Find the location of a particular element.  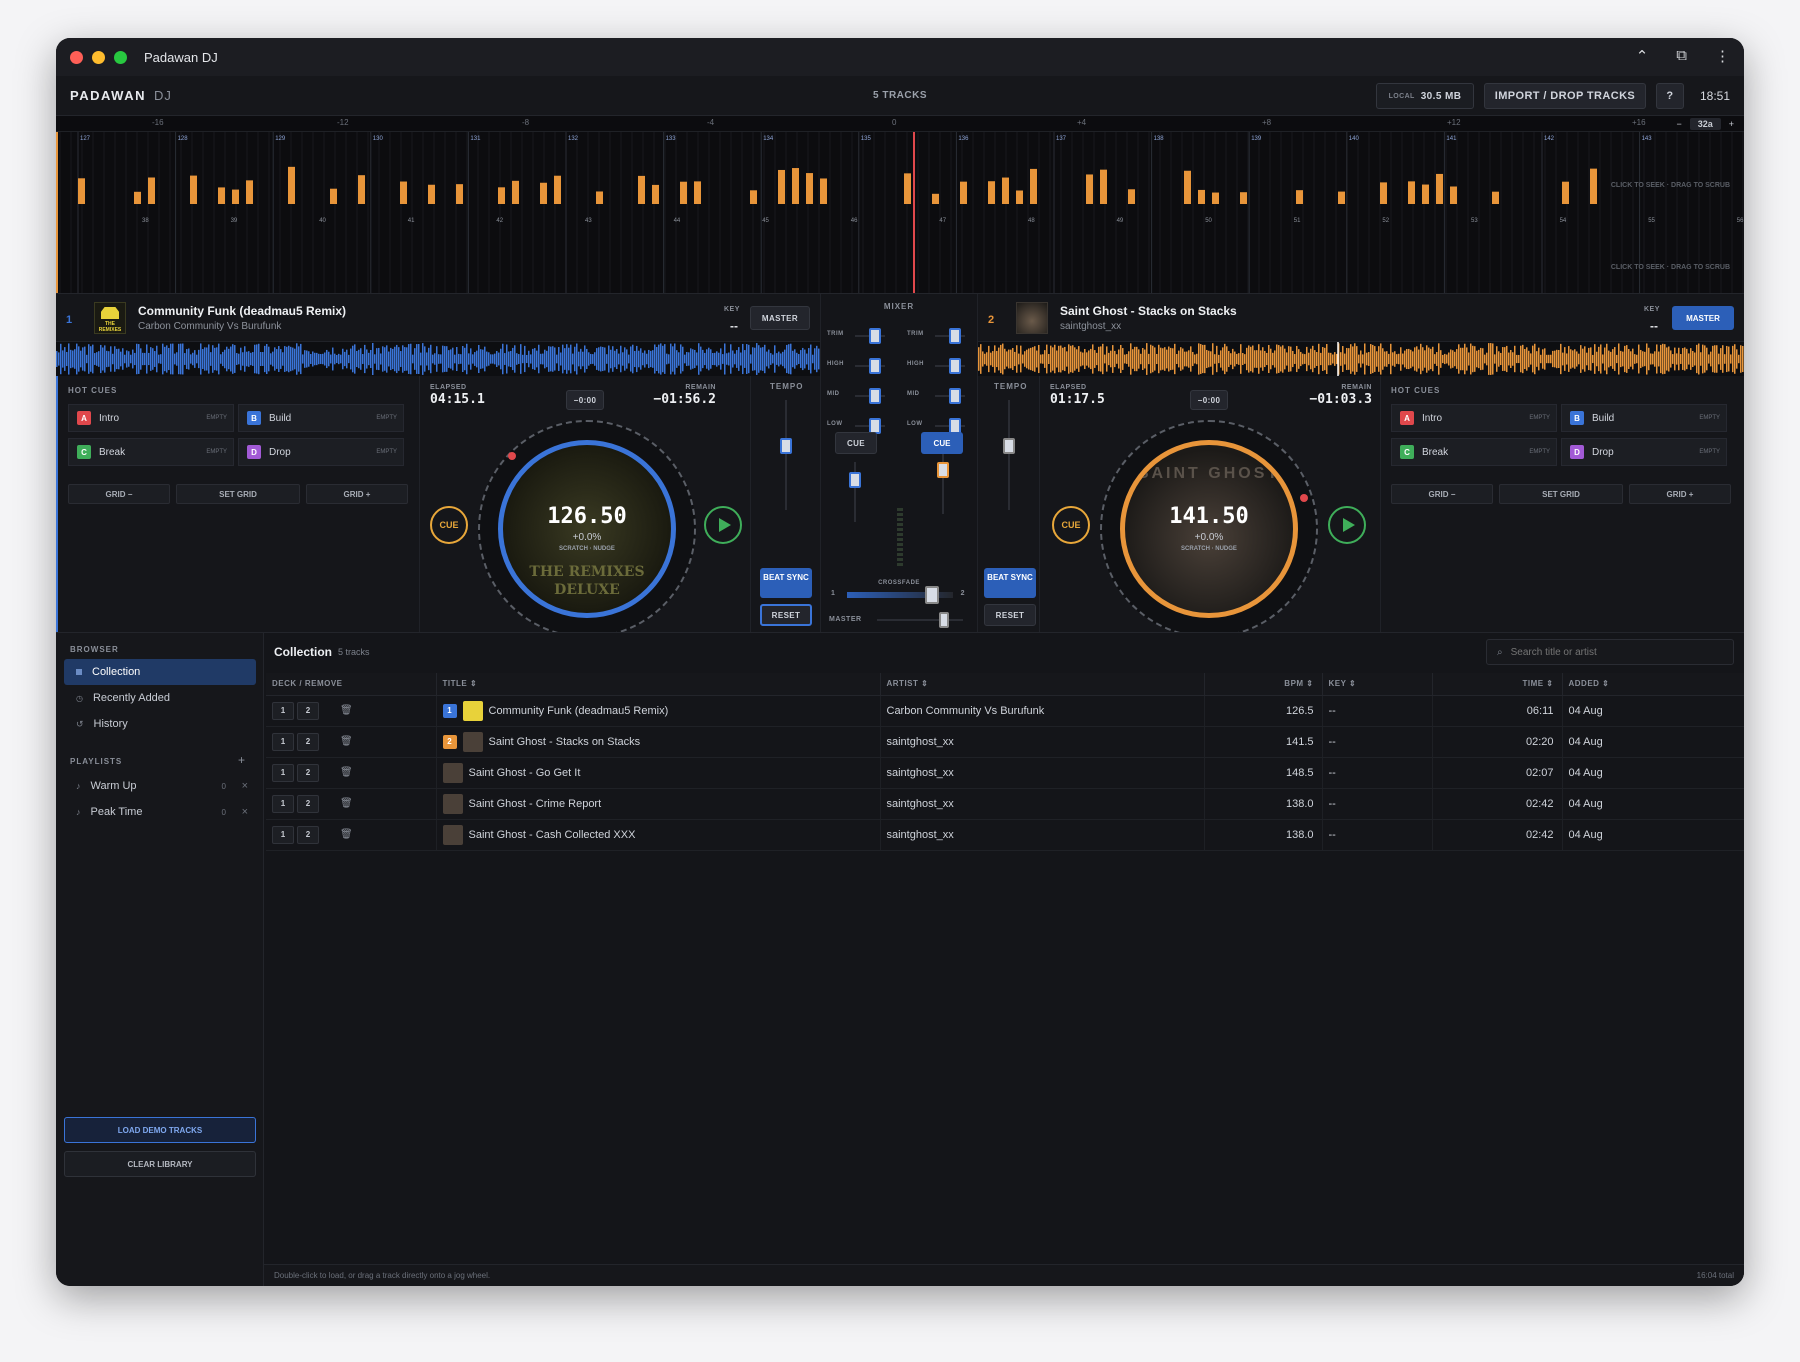

col-key: KEY ⇕ is located at coordinates (1377, 684).